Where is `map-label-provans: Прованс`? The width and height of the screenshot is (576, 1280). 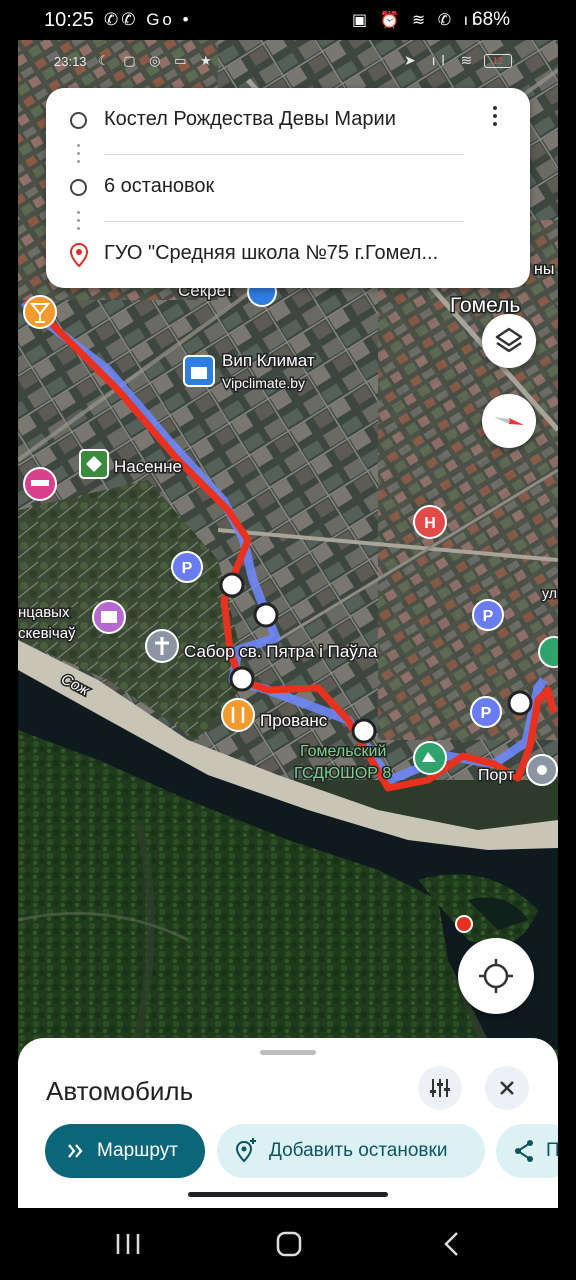 map-label-provans: Прованс is located at coordinates (294, 720).